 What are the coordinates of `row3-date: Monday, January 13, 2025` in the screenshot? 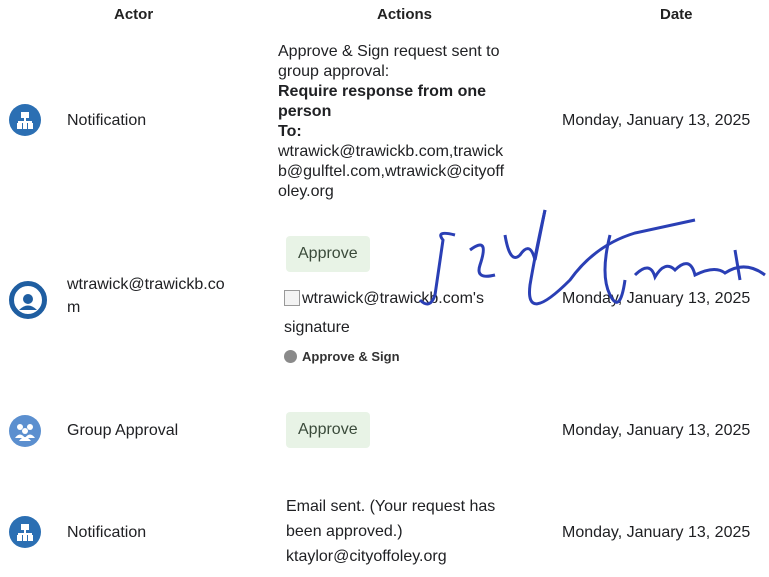 It's located at (656, 430).